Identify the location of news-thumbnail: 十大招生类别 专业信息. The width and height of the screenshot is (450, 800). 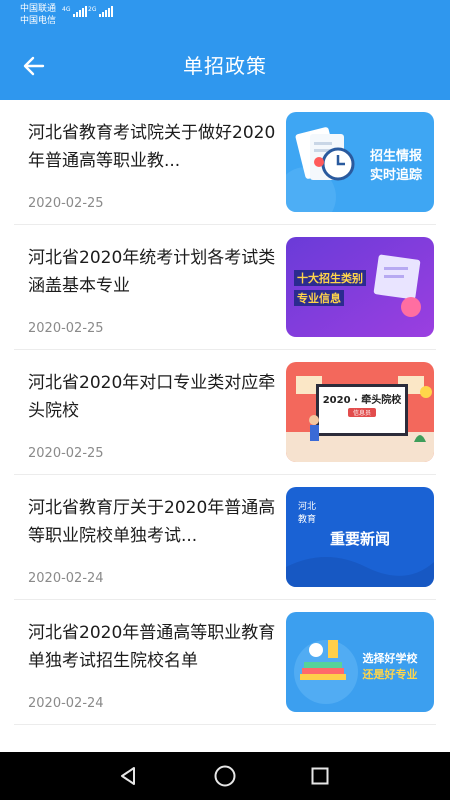
(360, 287).